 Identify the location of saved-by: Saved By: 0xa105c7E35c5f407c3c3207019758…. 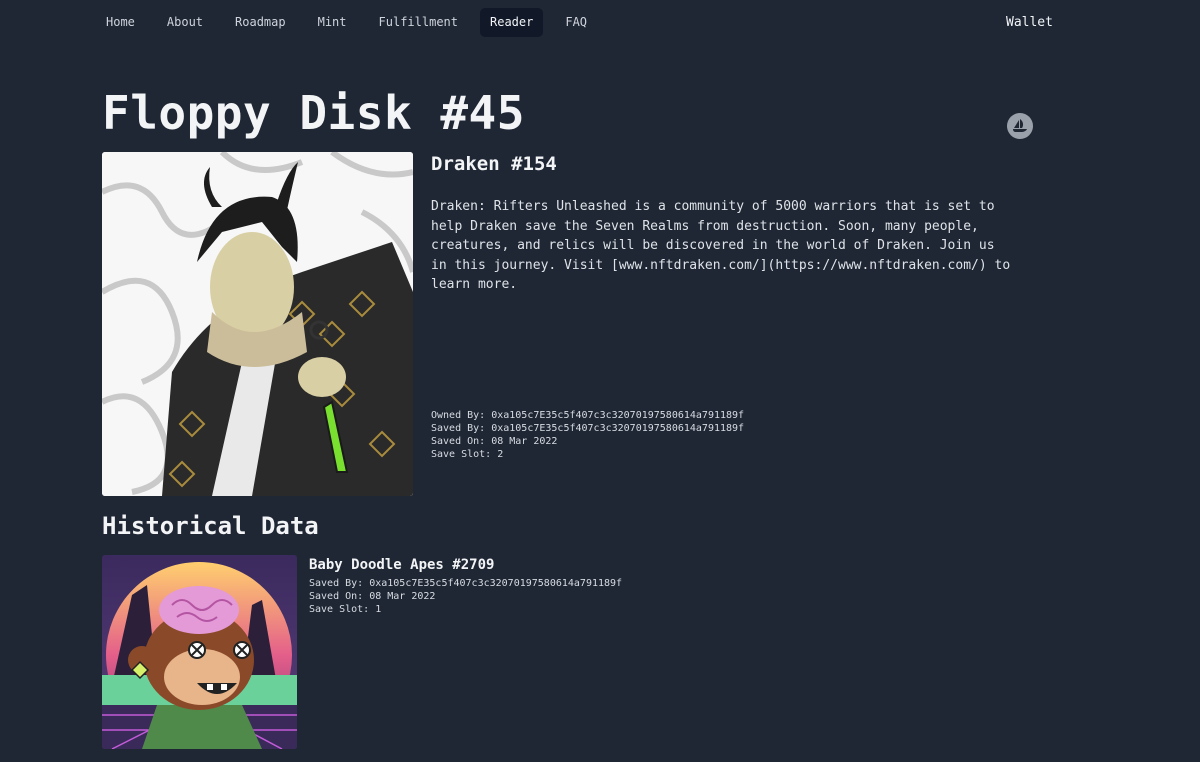
(588, 428).